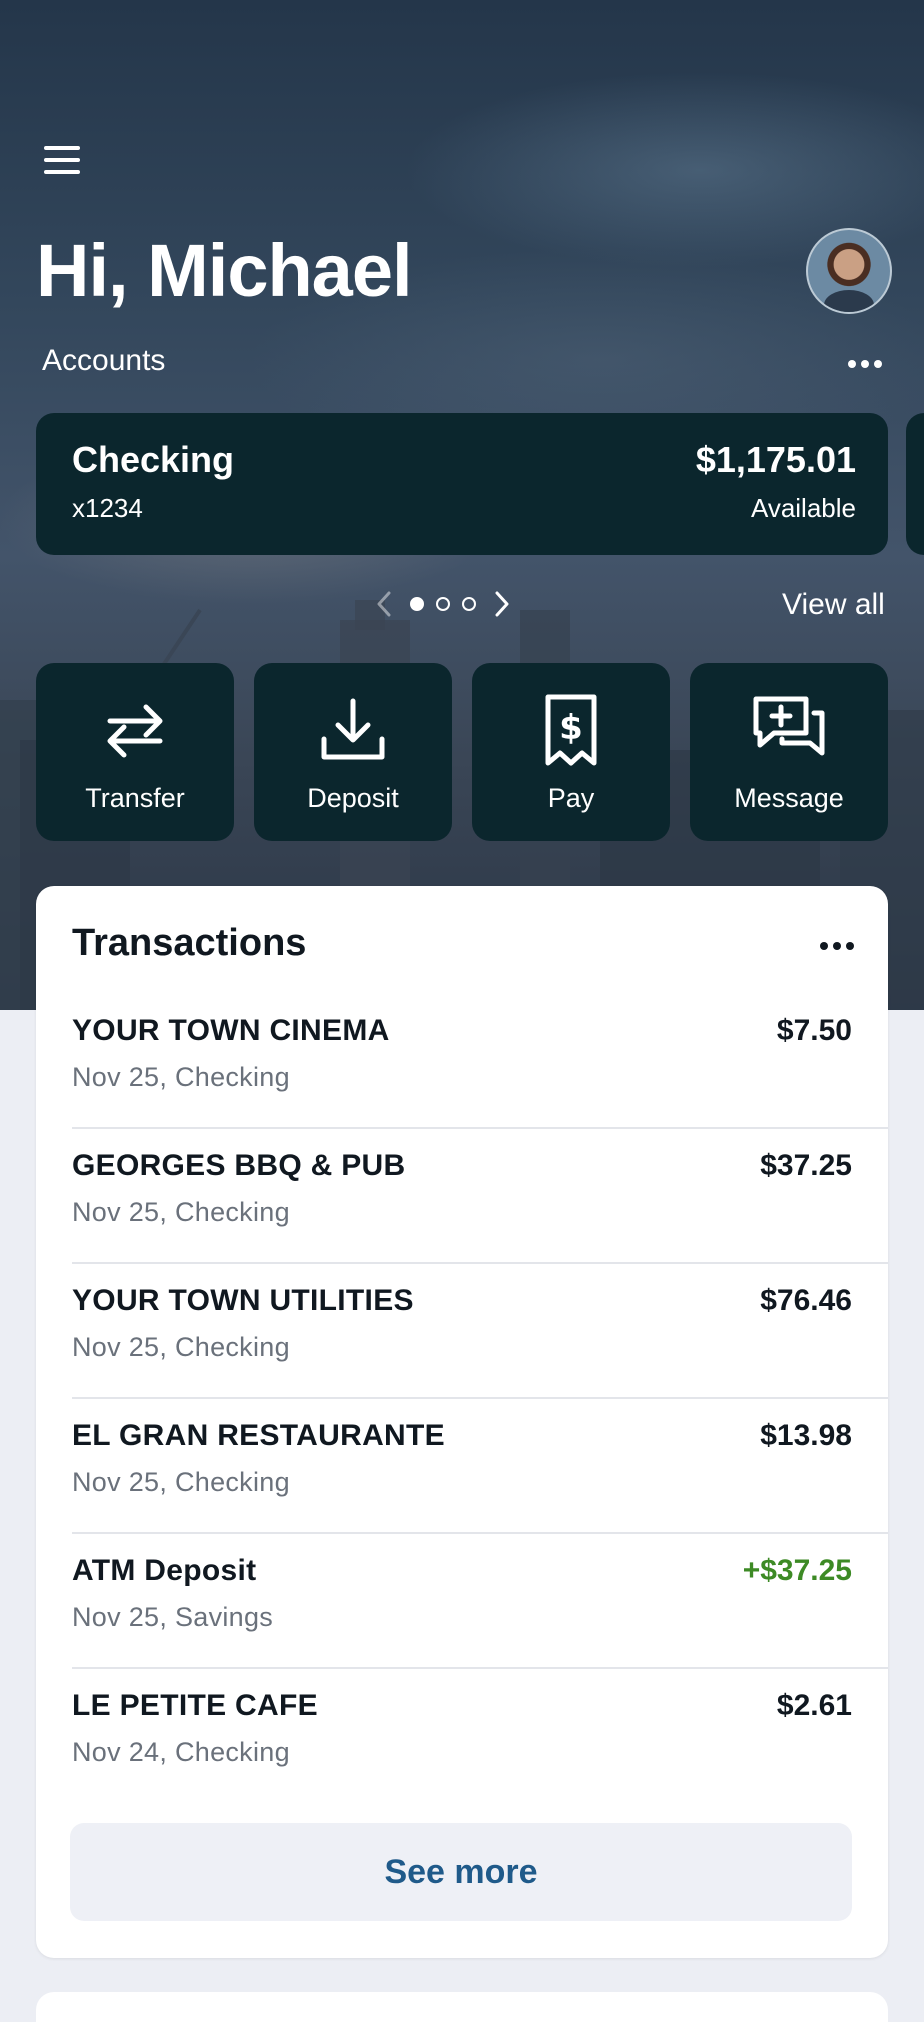 The image size is (924, 2022). What do you see at coordinates (806, 1300) in the screenshot?
I see `transaction-amount: $76.46` at bounding box center [806, 1300].